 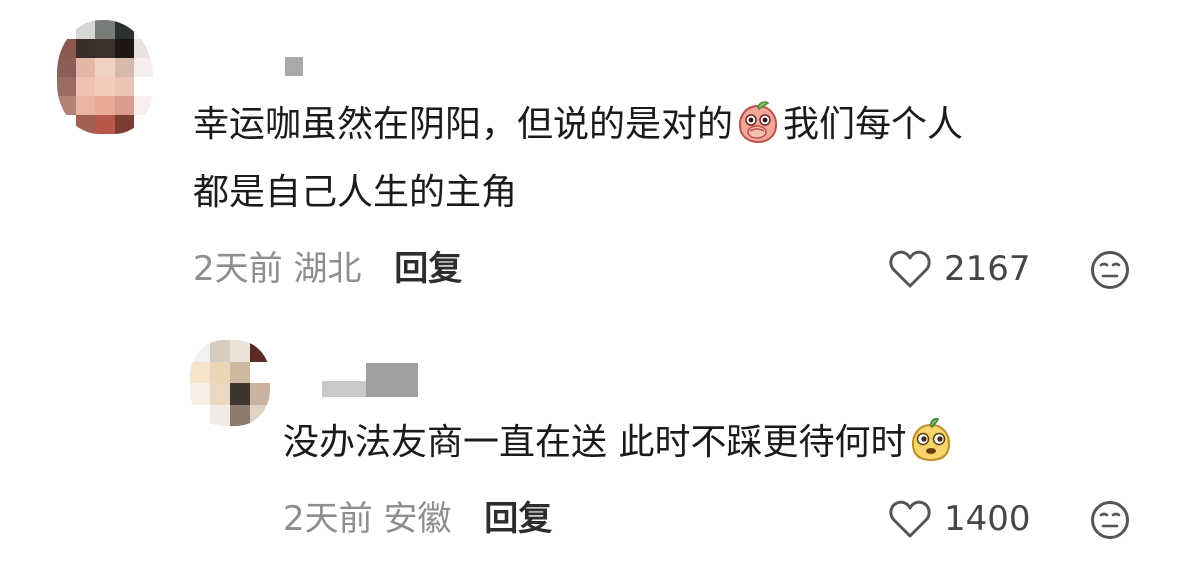 What do you see at coordinates (987, 519) in the screenshot?
I see `like-count: 1400` at bounding box center [987, 519].